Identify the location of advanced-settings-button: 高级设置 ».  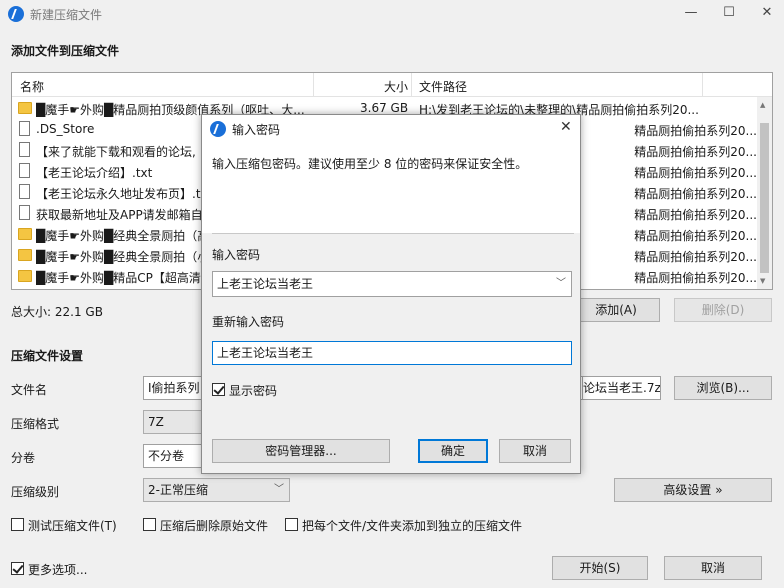
(693, 490).